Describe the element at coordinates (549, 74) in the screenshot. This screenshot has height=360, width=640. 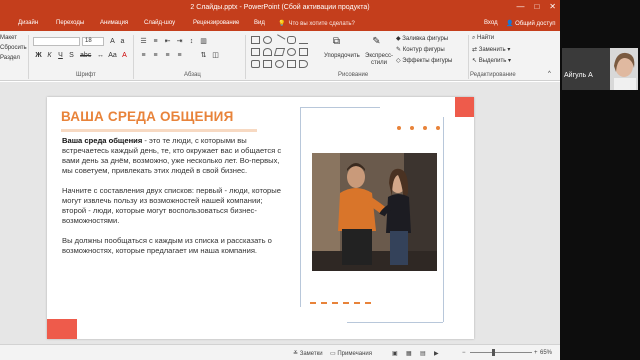
I see `collapse-ribbon-icon: ^` at that location.